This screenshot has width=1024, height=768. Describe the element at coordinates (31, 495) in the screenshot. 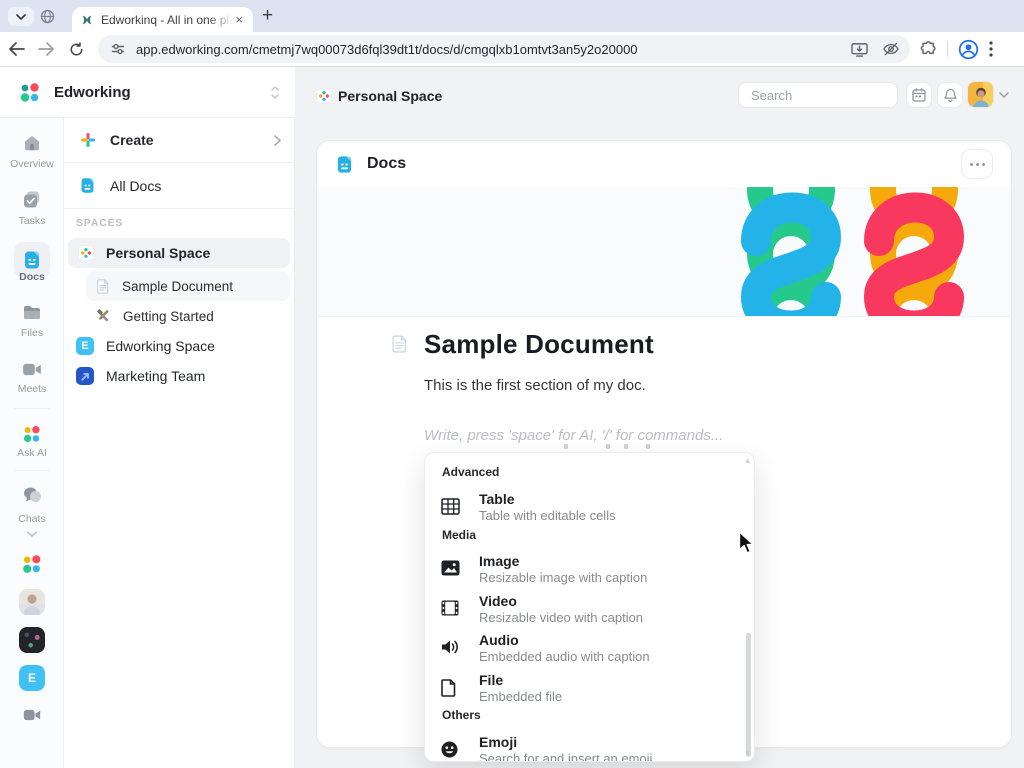

I see `chat-bubbles-icon` at that location.